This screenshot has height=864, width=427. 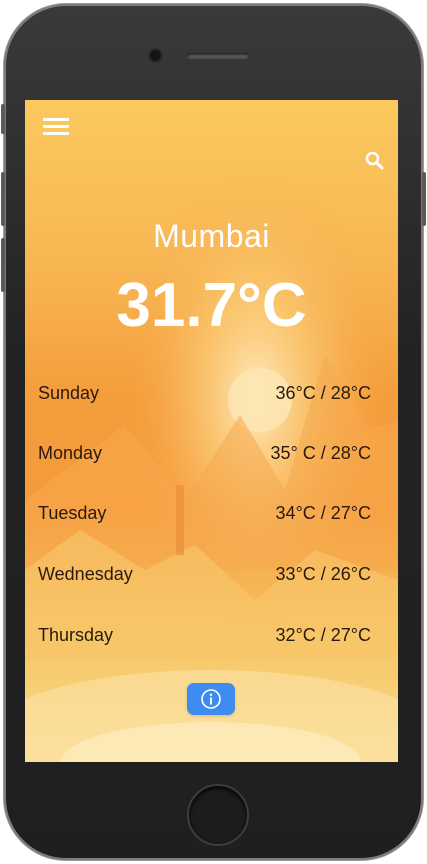 What do you see at coordinates (218, 56) in the screenshot?
I see `earpiece-speaker` at bounding box center [218, 56].